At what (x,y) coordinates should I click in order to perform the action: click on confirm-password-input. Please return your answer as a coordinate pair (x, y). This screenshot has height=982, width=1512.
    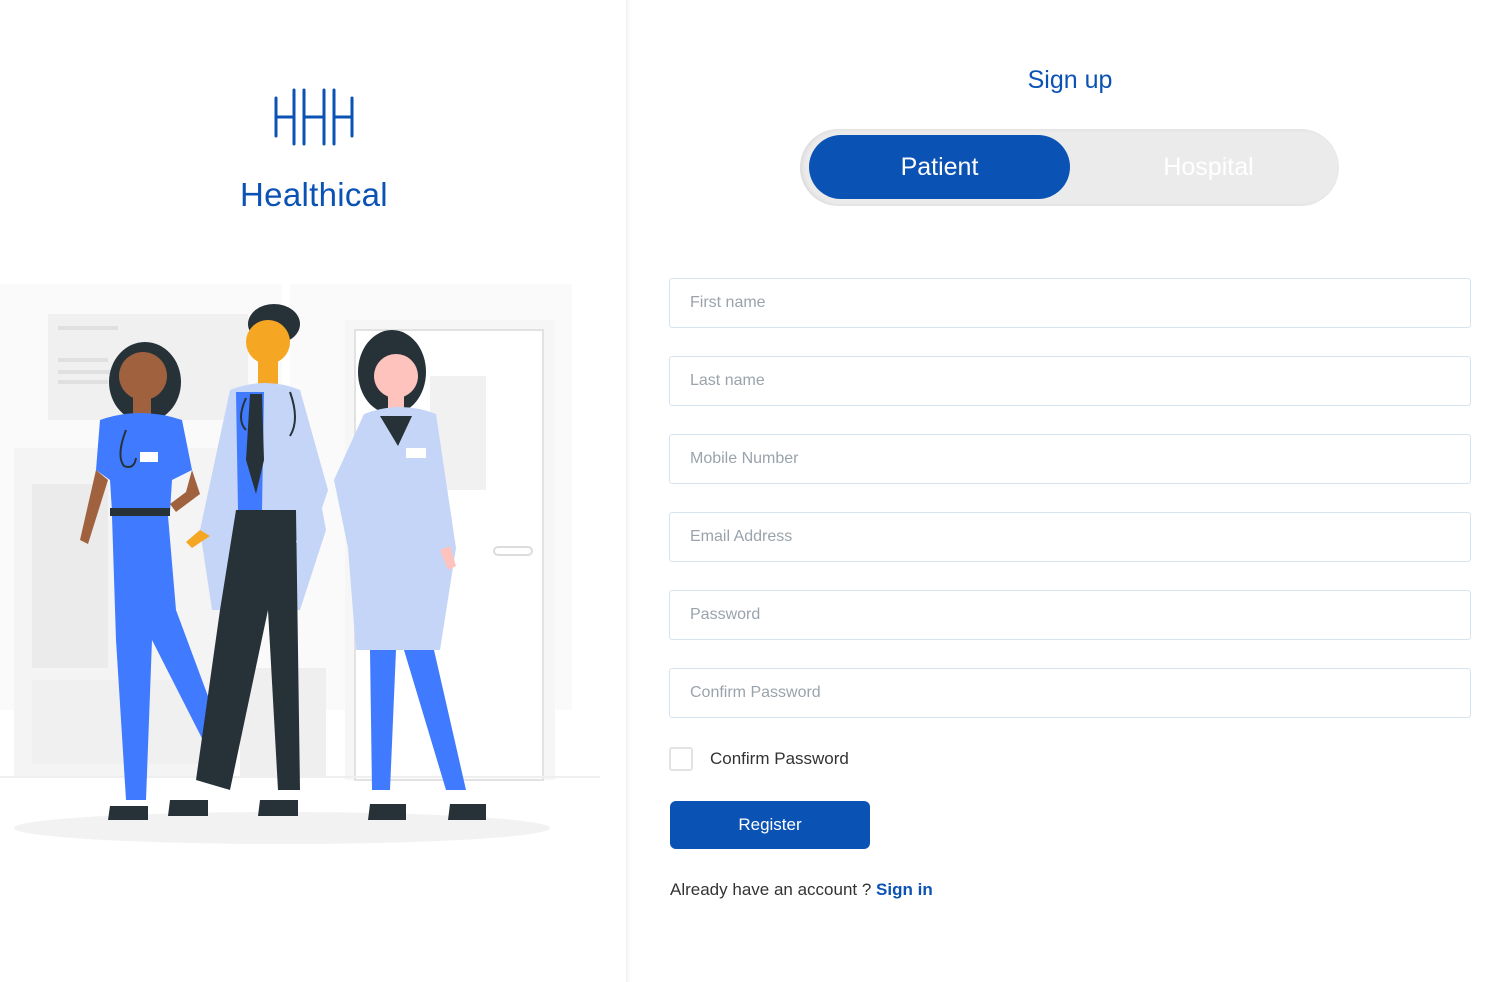
    Looking at the image, I should click on (1070, 693).